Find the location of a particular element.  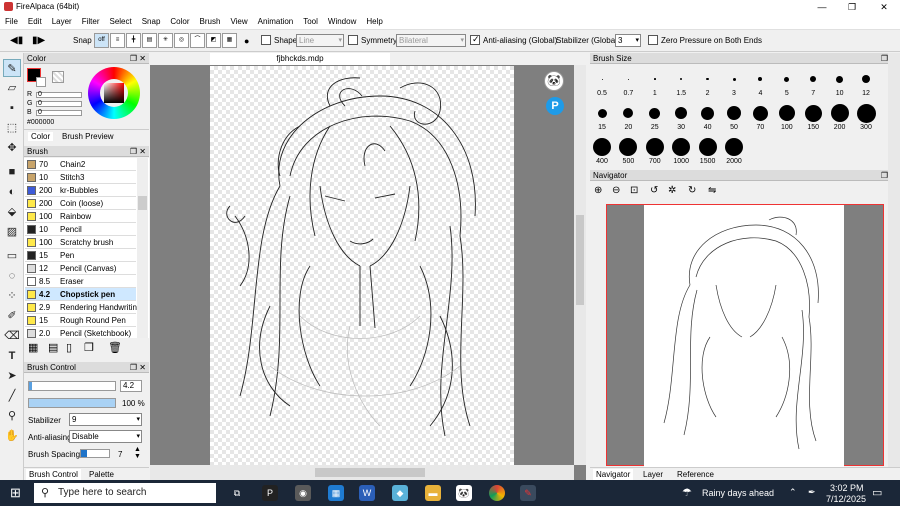

snap-grid-button: ▦ is located at coordinates (229, 40).